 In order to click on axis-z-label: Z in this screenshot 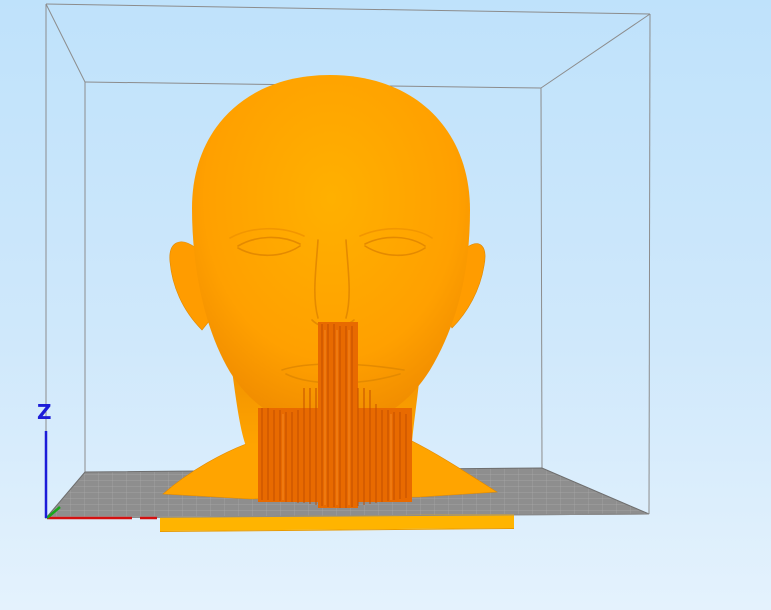, I will do `click(44, 412)`.